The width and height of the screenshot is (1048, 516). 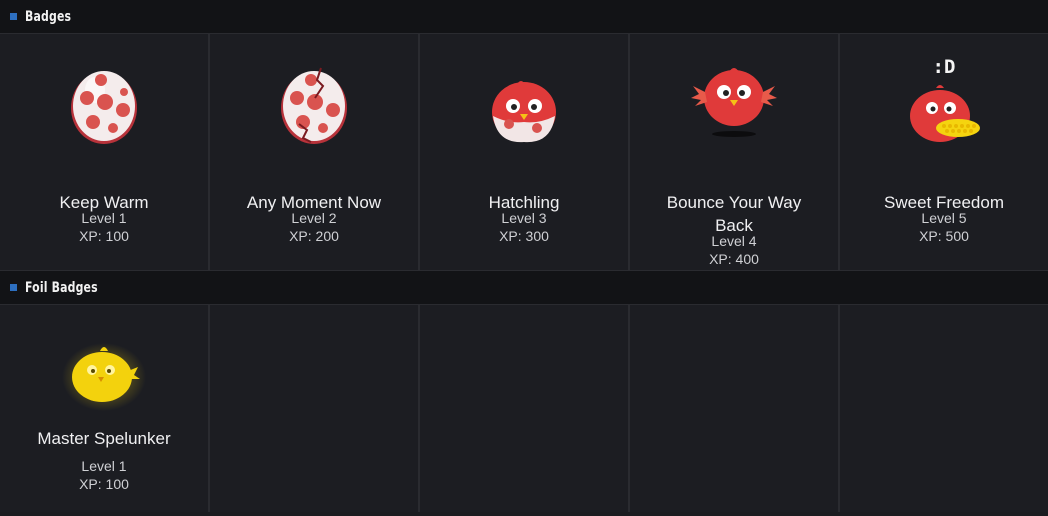 What do you see at coordinates (734, 259) in the screenshot?
I see `badge-xp: XP: 400` at bounding box center [734, 259].